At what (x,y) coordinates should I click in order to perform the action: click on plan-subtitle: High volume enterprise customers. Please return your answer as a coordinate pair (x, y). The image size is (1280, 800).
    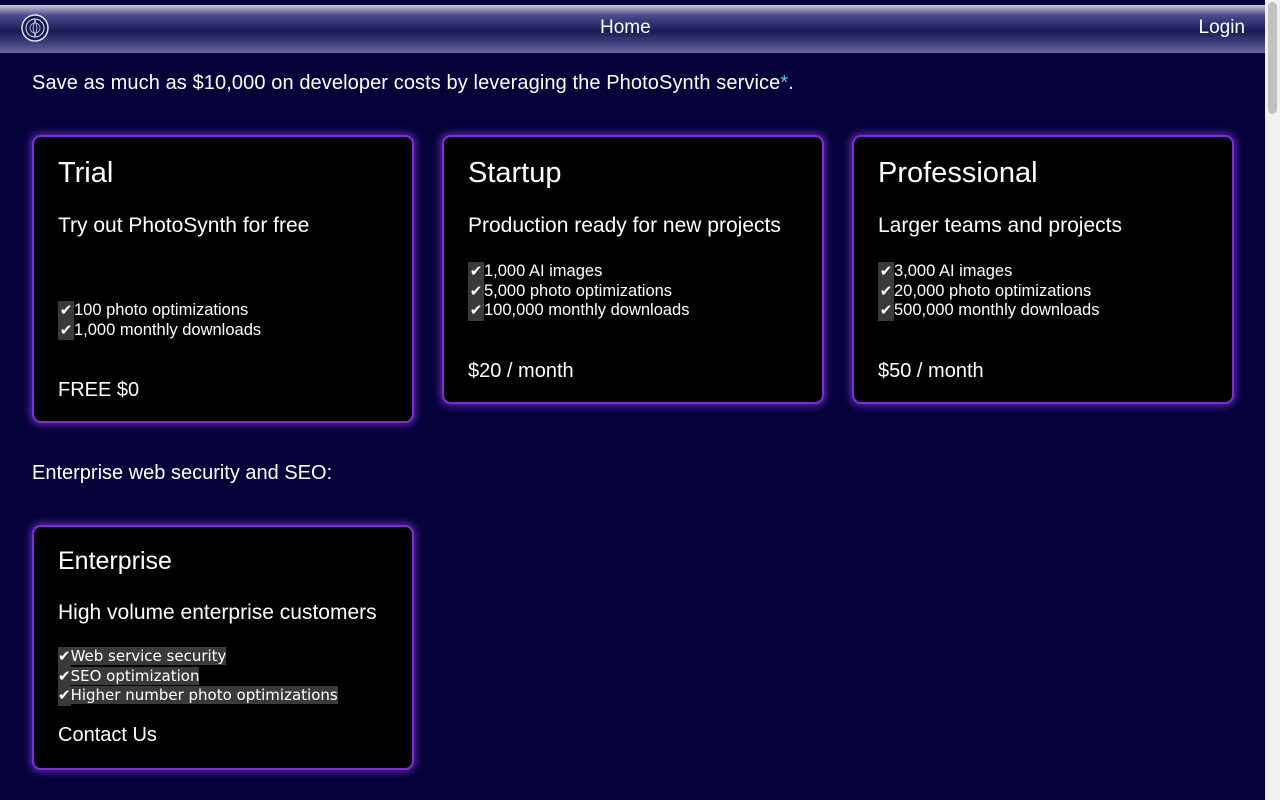
    Looking at the image, I should click on (217, 612).